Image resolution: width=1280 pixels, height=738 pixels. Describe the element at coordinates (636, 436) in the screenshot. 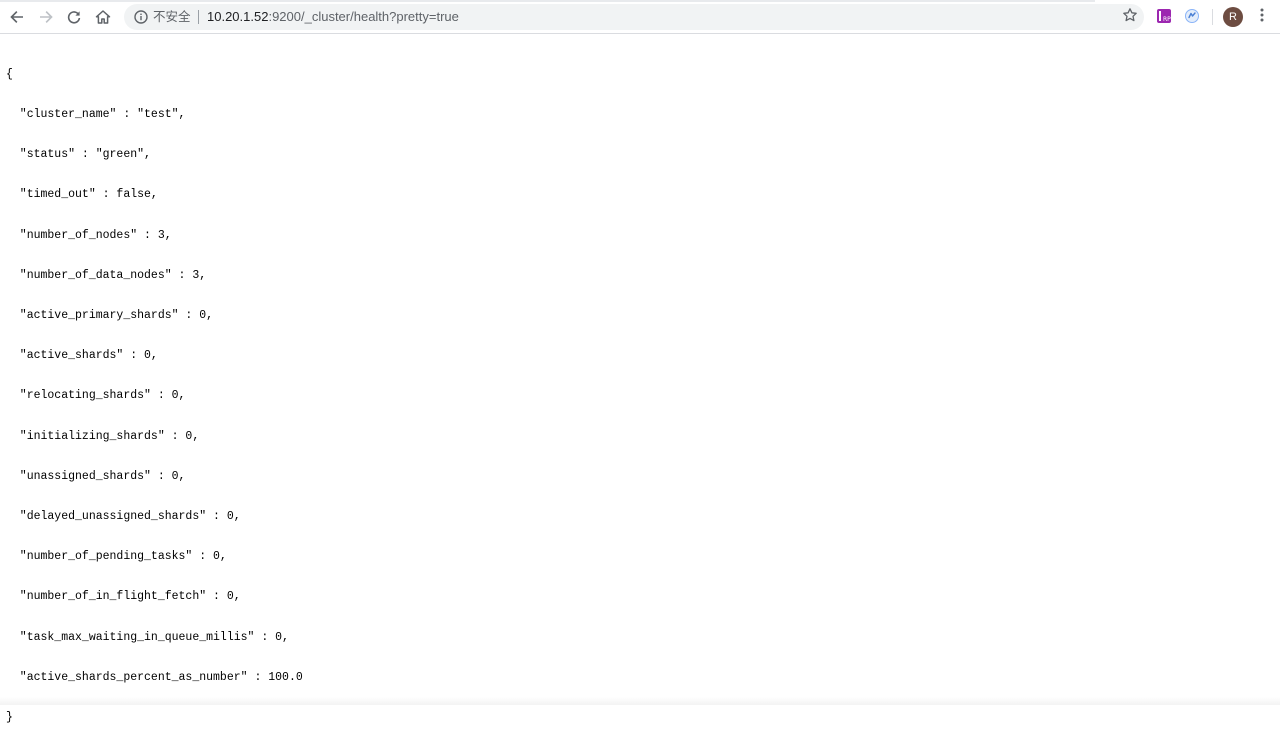

I see `json-line: "initializing_shards" : 0,` at that location.